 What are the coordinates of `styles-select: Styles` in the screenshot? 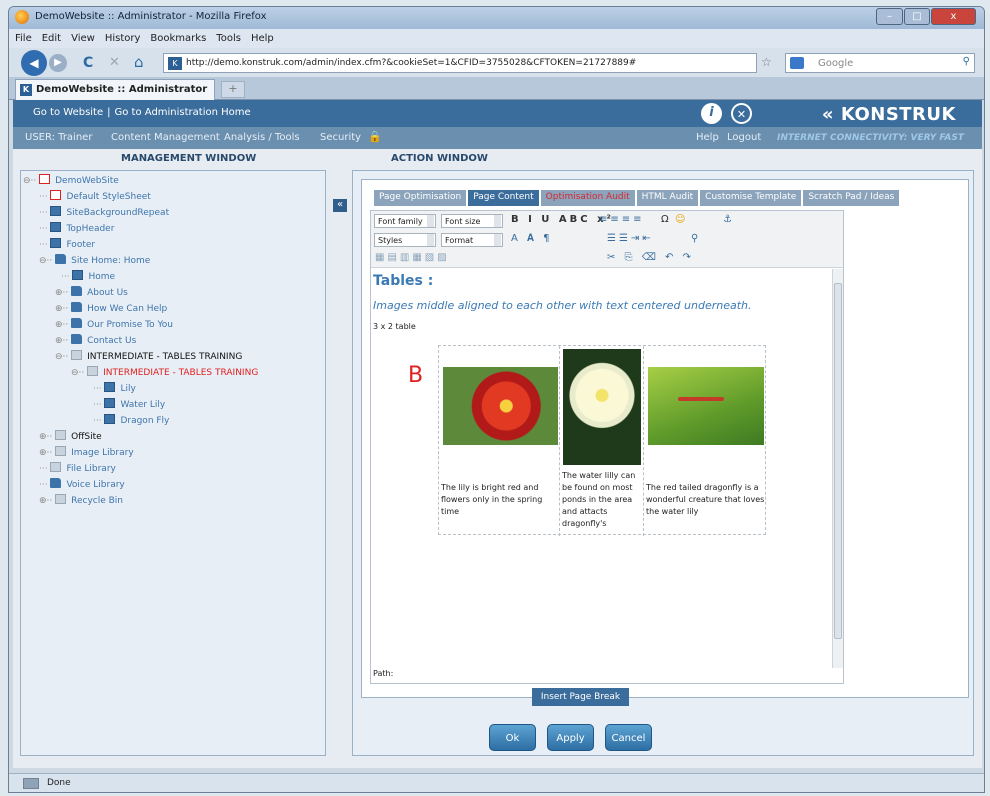 It's located at (405, 240).